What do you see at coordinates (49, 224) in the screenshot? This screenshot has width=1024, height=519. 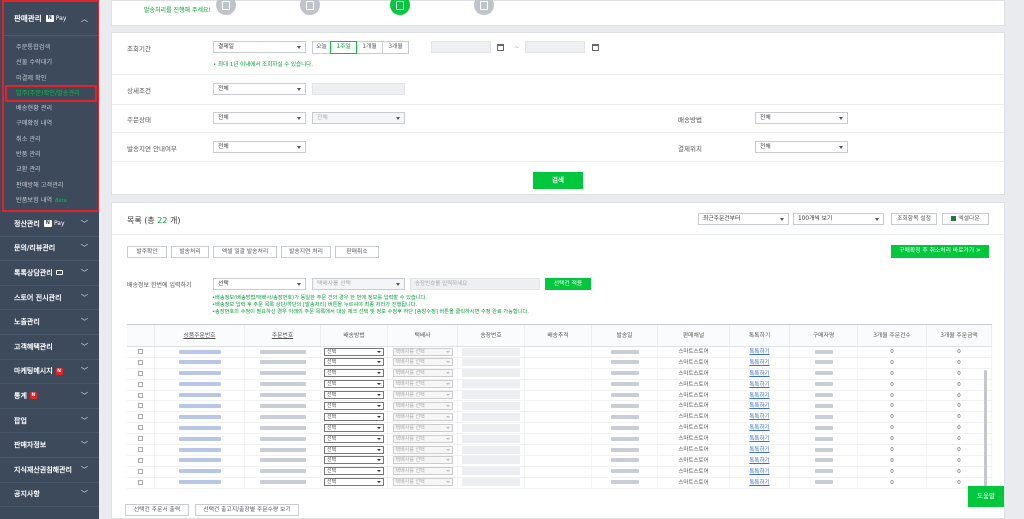 I see `sidebar-group: 정산관리 N Pay ﹀` at bounding box center [49, 224].